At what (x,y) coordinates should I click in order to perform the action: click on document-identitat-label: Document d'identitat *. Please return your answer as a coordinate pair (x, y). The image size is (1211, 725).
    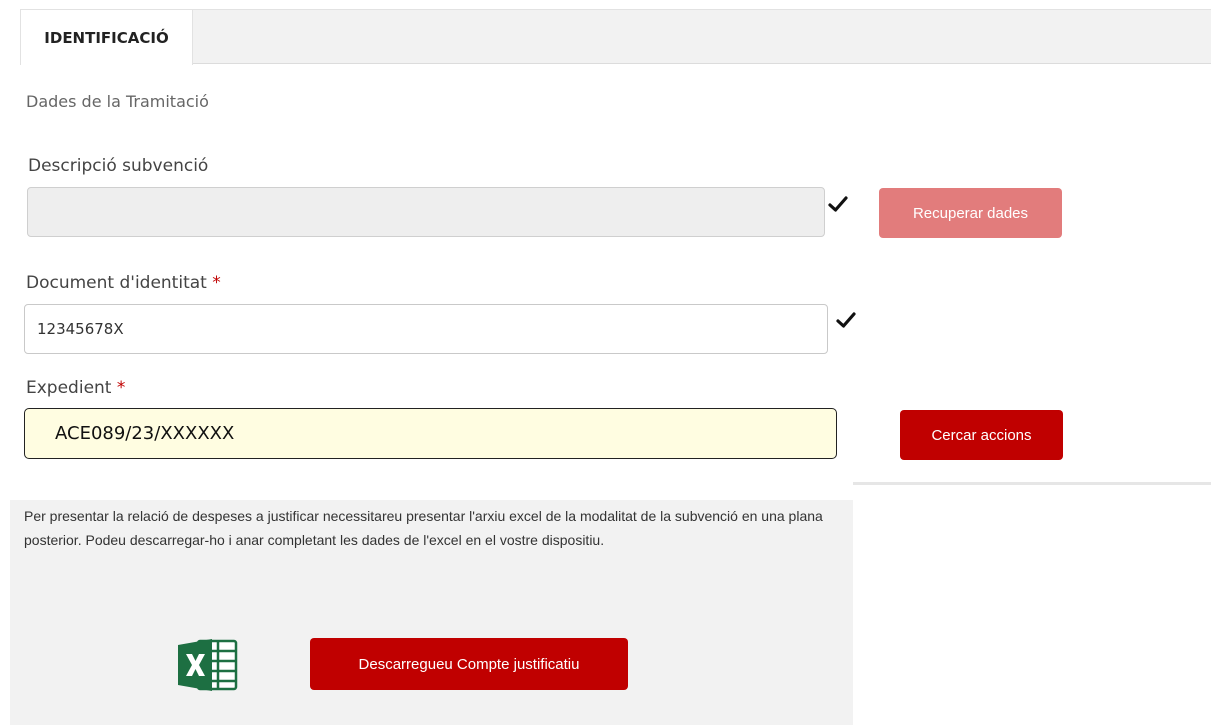
    Looking at the image, I should click on (123, 283).